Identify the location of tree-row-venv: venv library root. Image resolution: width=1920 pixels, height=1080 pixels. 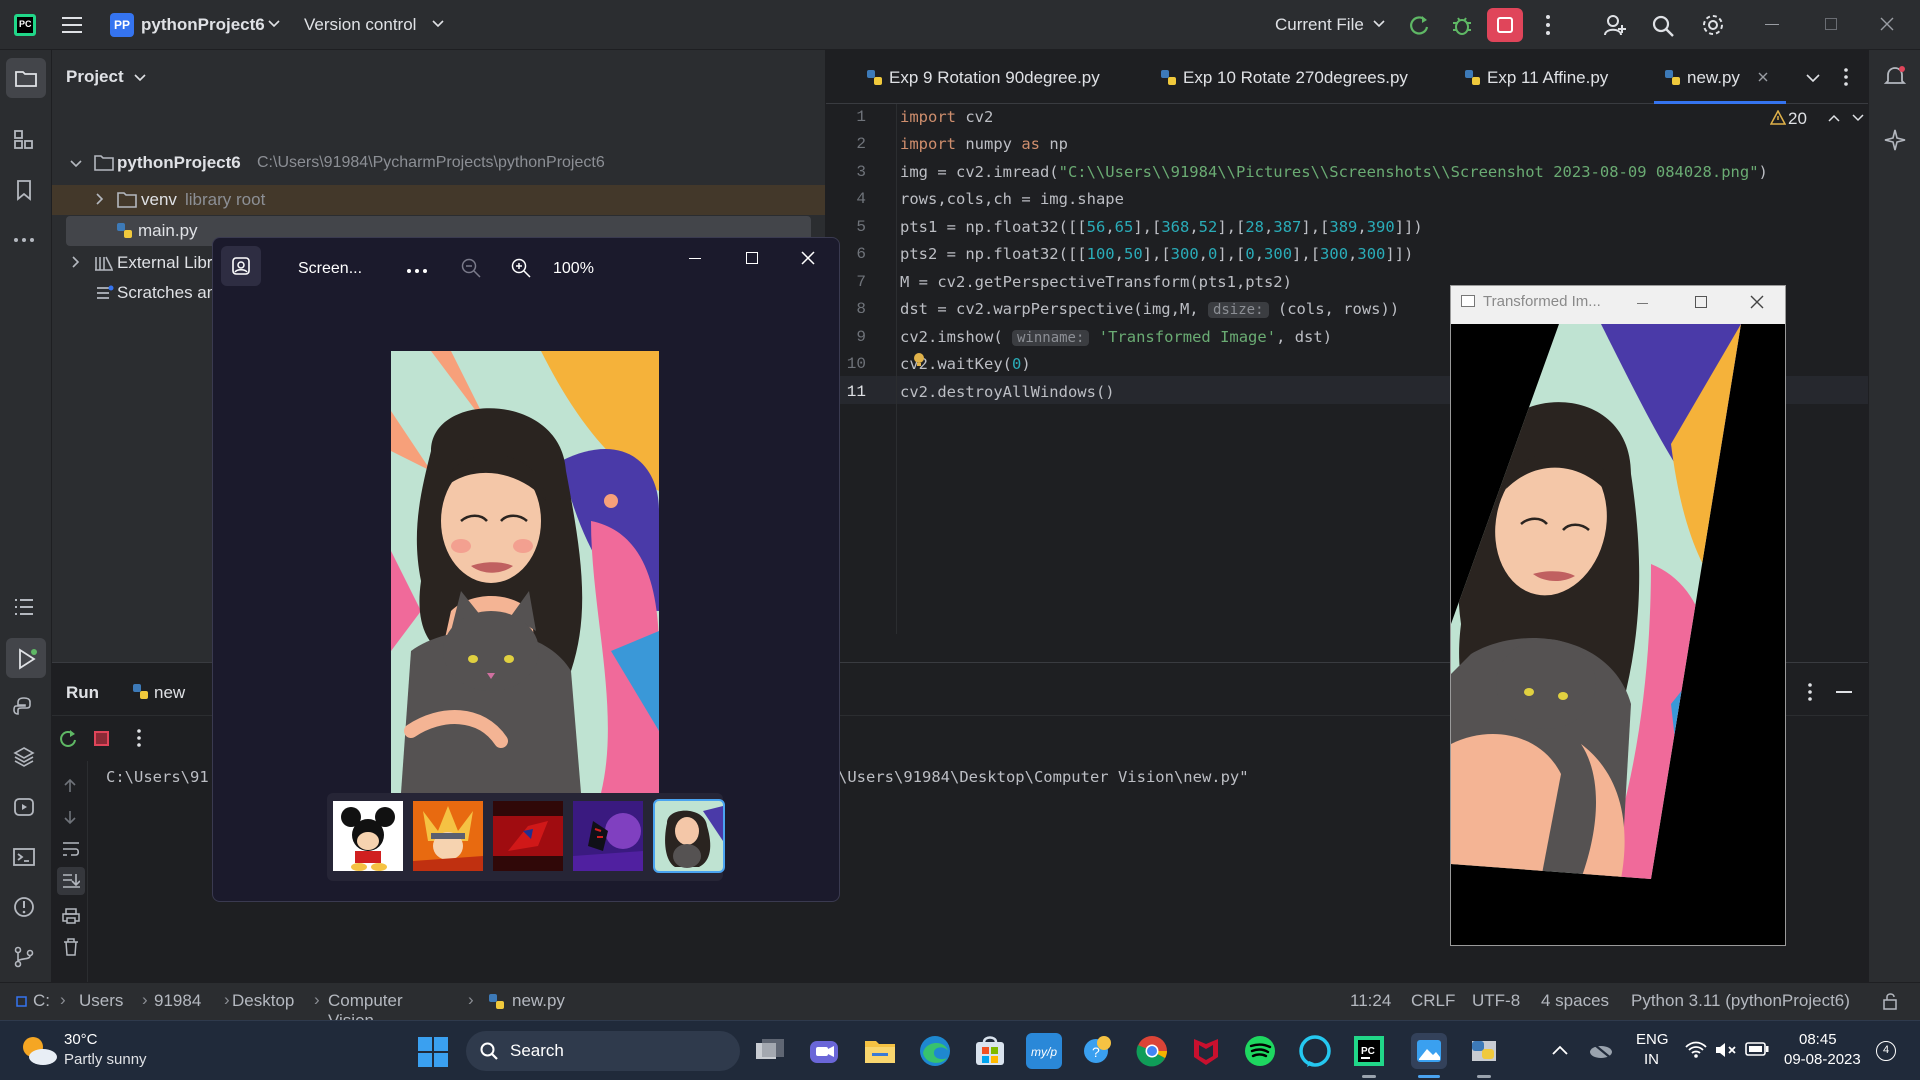
(438, 200).